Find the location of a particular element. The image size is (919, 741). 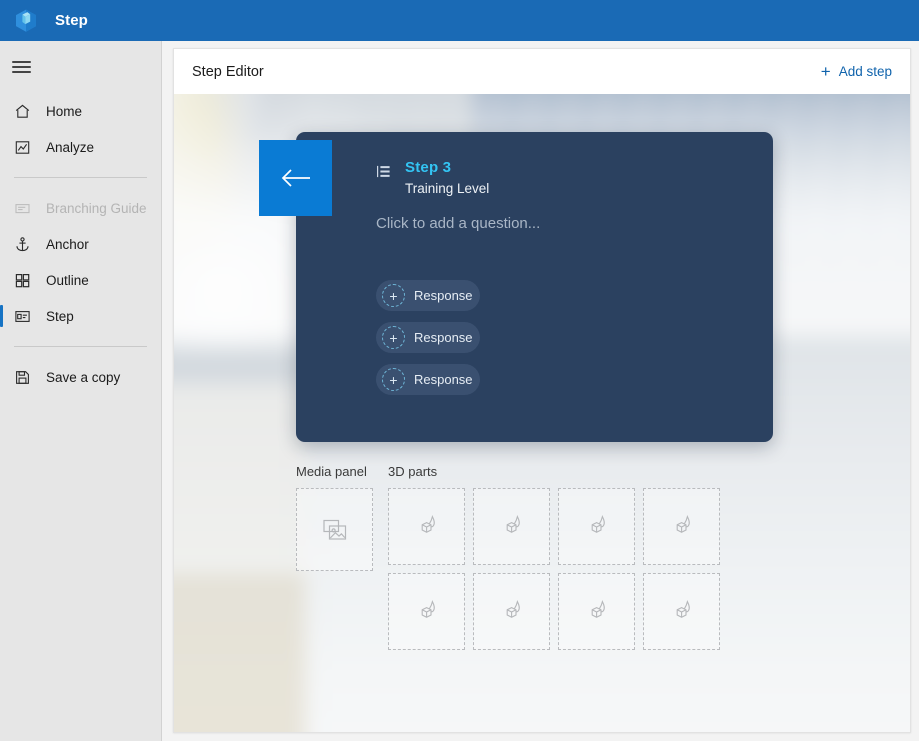

page-title: Step Editor is located at coordinates (228, 71).